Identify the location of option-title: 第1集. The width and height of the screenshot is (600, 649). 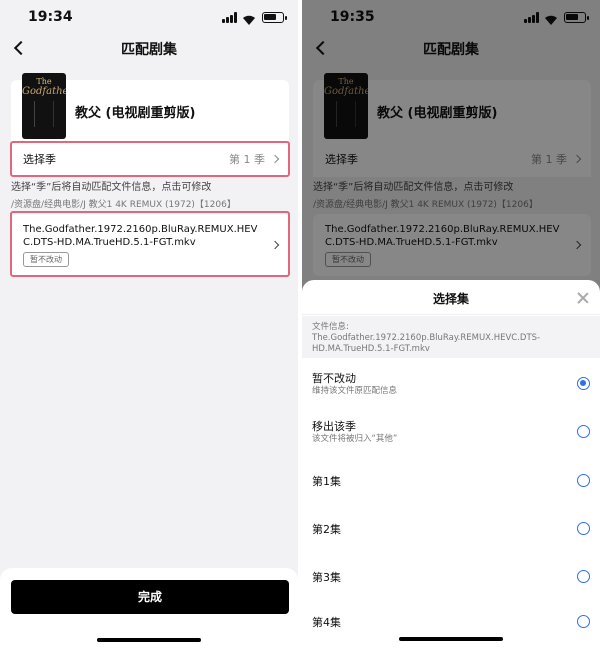
(326, 481).